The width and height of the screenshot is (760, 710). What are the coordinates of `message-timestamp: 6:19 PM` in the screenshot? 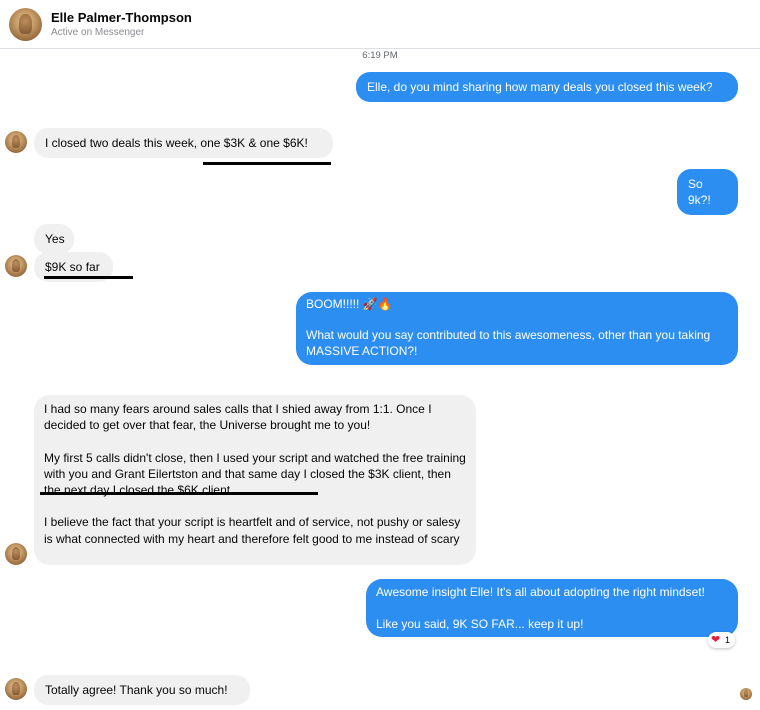 It's located at (380, 55).